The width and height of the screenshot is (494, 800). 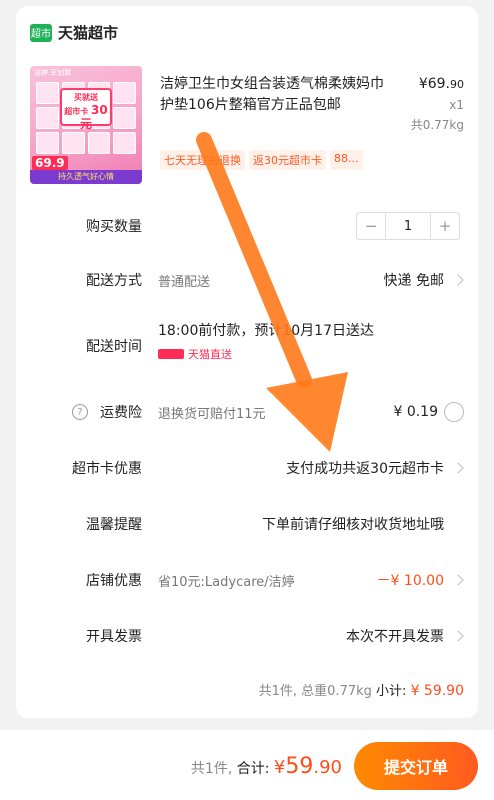 I want to click on decrement-button: −, so click(x=371, y=226).